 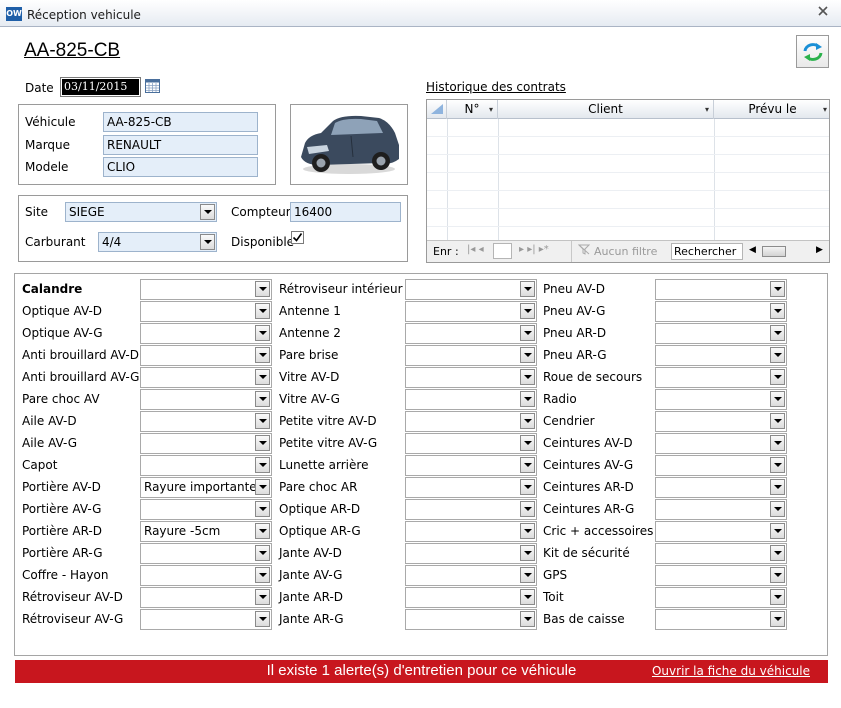 I want to click on checklist-select: Rayure -5cm, so click(x=206, y=531).